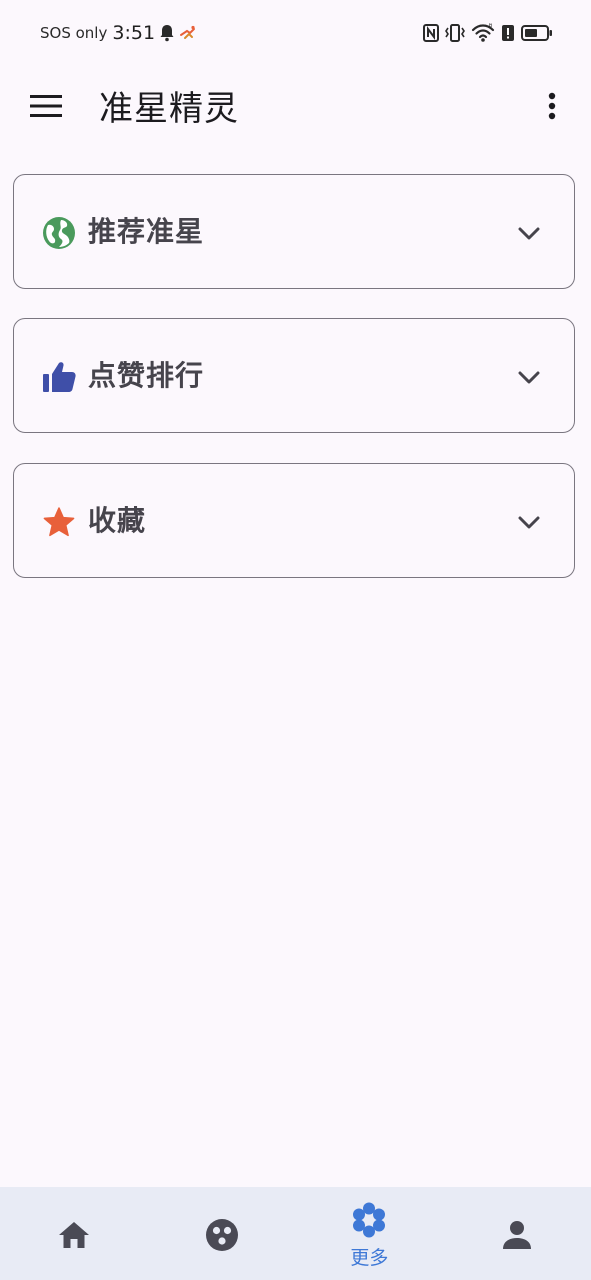  What do you see at coordinates (369, 1258) in the screenshot?
I see `nav-label-more: 更多` at bounding box center [369, 1258].